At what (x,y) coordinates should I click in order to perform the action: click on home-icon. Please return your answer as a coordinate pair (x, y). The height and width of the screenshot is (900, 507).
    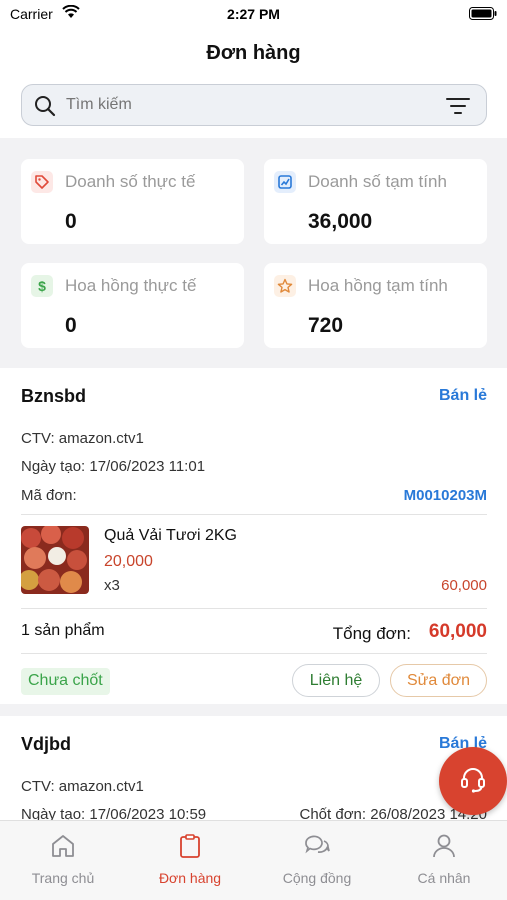
    Looking at the image, I should click on (63, 848).